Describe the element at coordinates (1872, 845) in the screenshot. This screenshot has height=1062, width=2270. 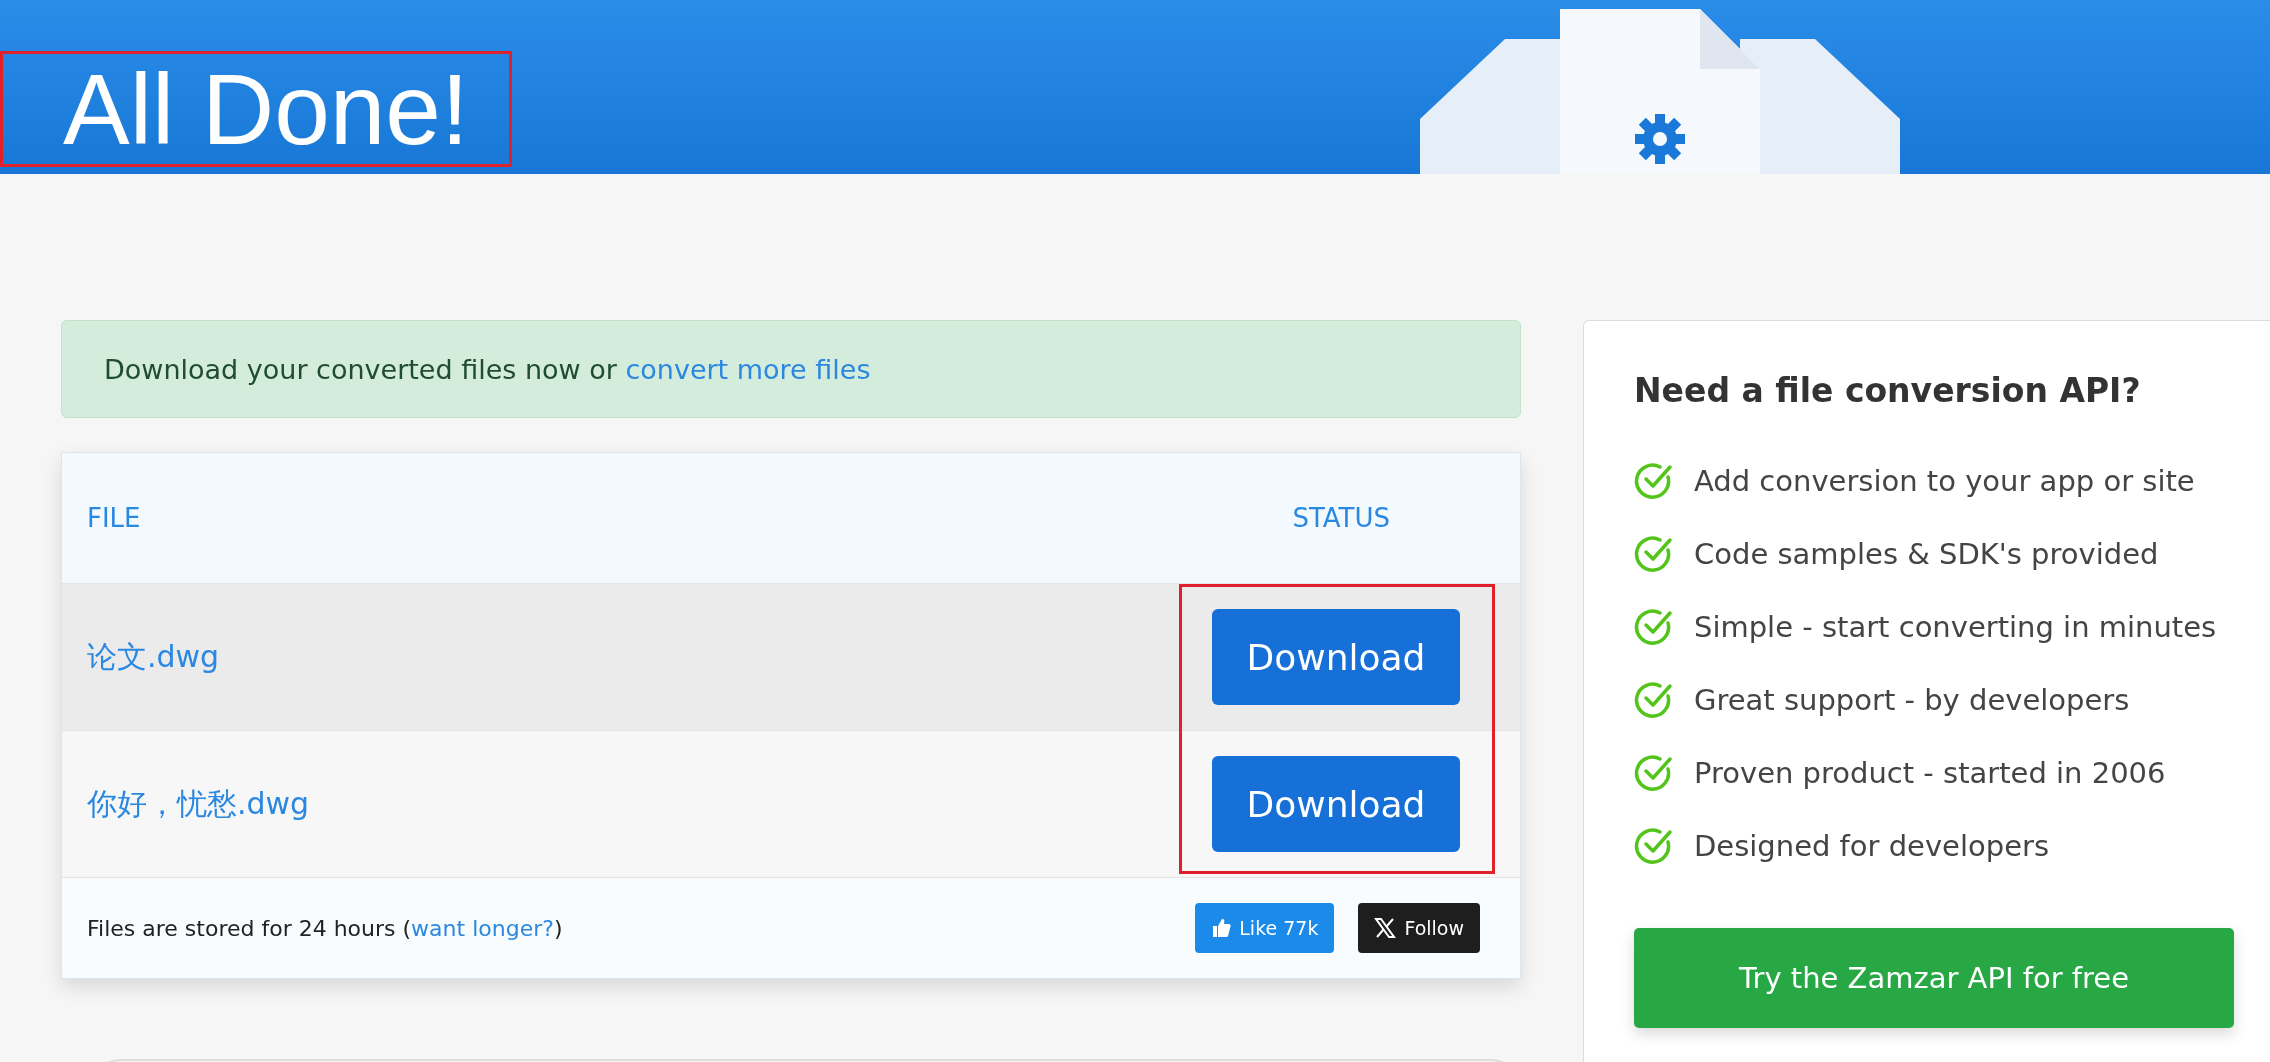
I see `feature-text: Designed for developers` at that location.